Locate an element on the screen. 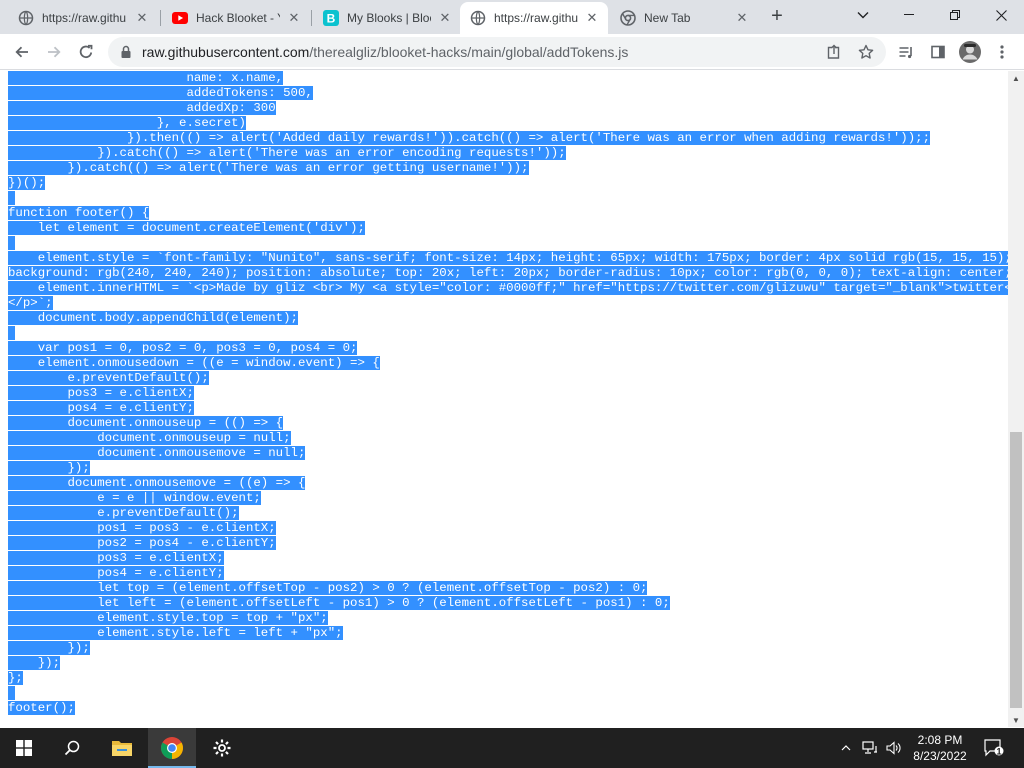 Image resolution: width=1024 pixels, height=768 pixels. back-arrow-icon is located at coordinates (22, 52).